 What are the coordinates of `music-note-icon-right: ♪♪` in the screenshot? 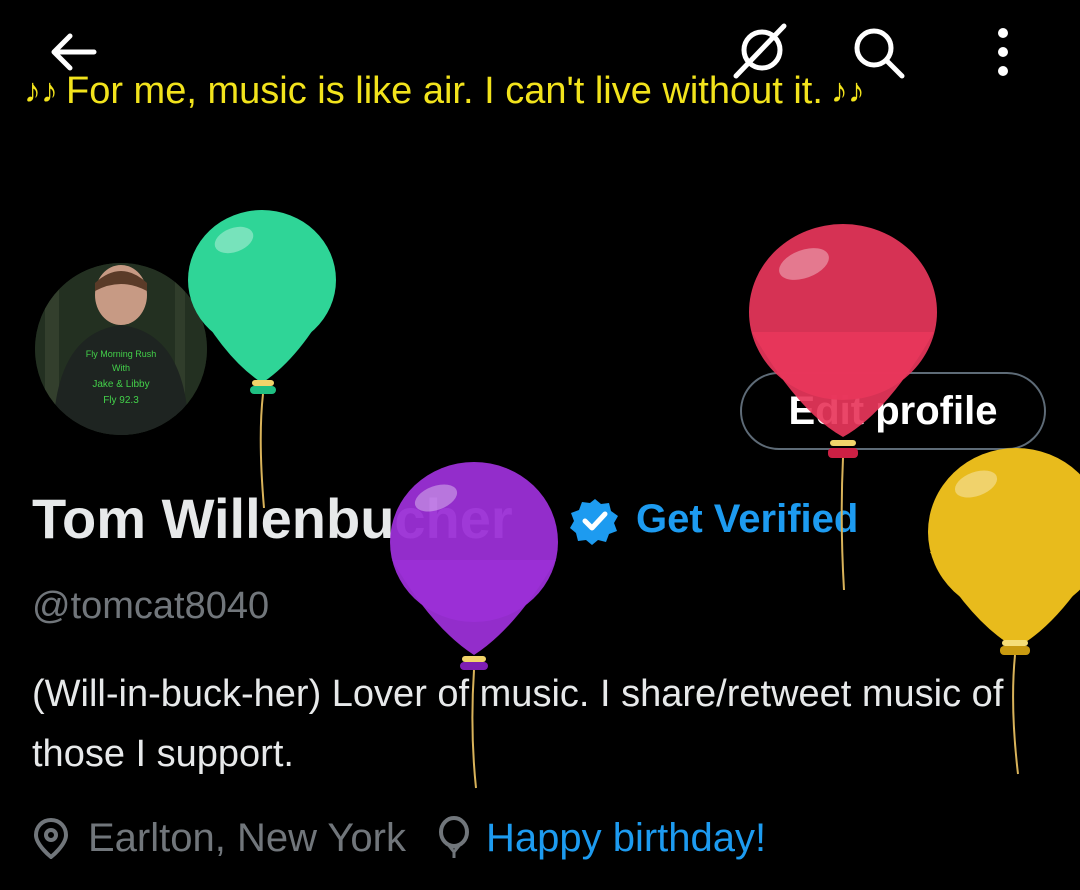 It's located at (847, 91).